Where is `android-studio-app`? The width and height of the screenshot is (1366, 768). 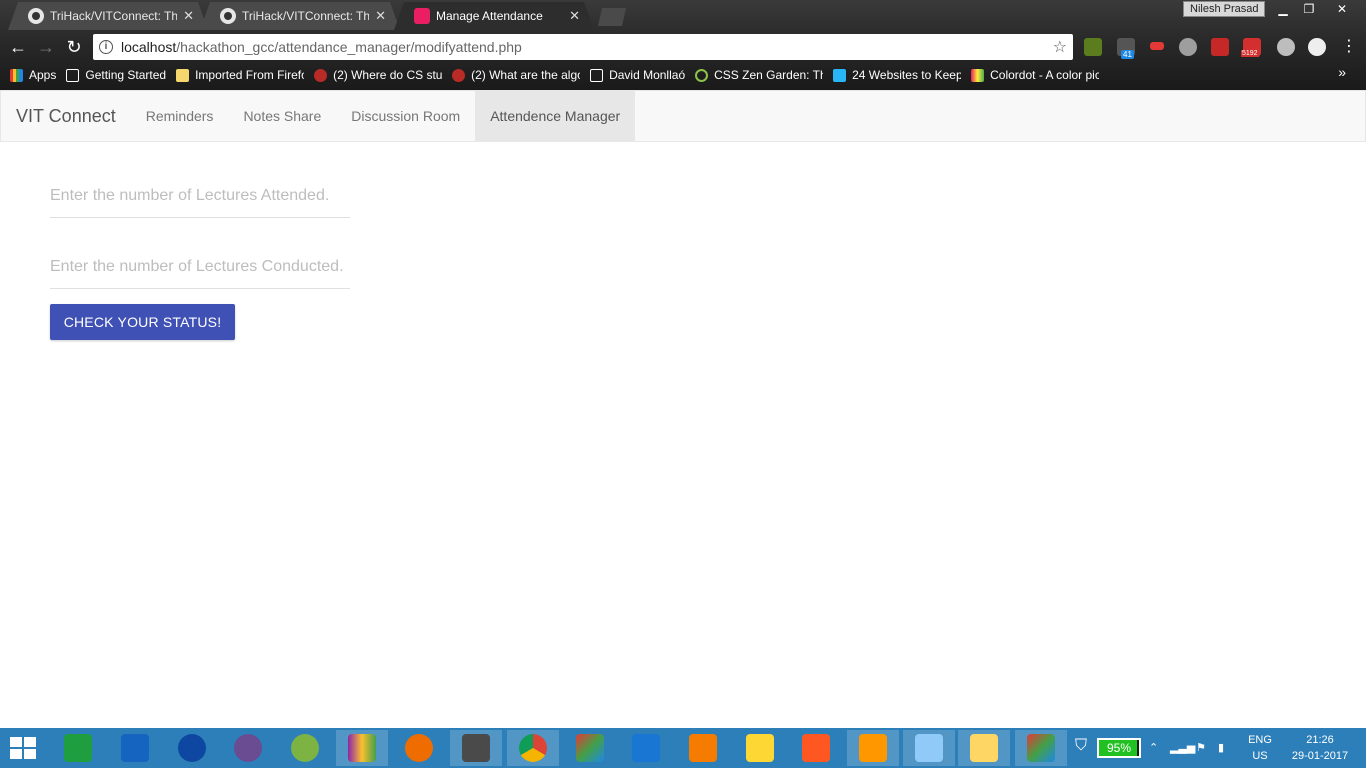
android-studio-app is located at coordinates (305, 748).